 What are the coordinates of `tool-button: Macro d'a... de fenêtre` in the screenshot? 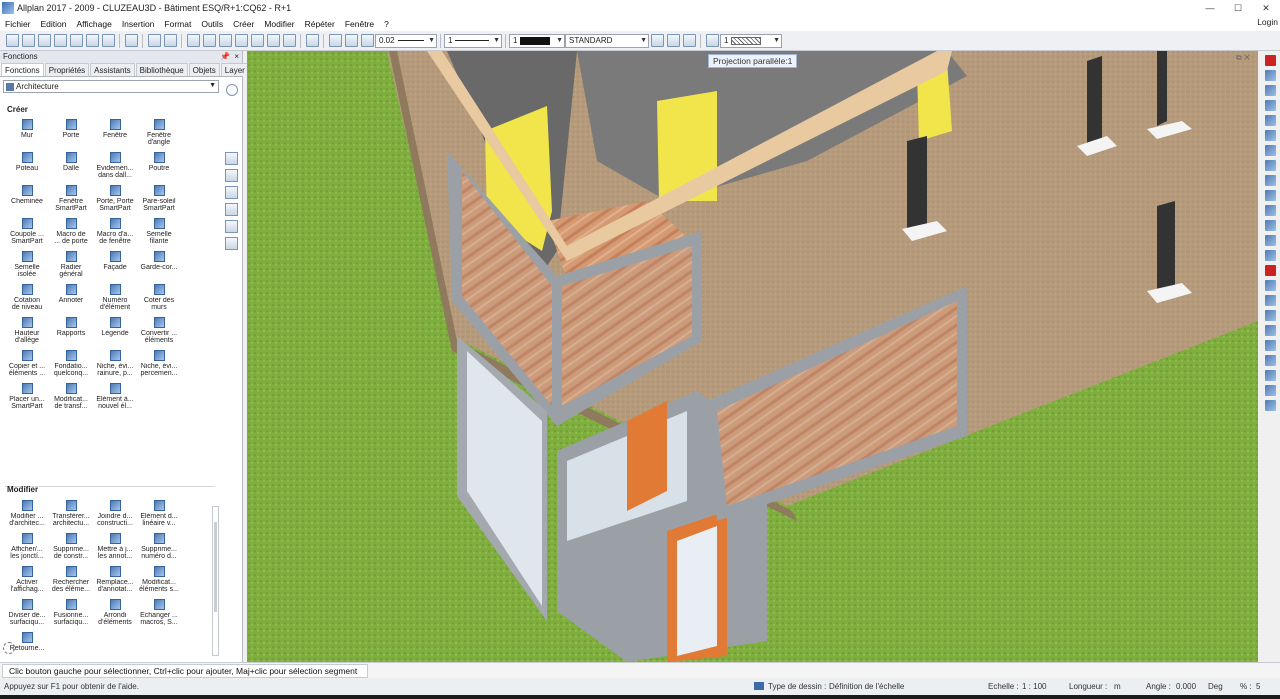 It's located at (115, 233).